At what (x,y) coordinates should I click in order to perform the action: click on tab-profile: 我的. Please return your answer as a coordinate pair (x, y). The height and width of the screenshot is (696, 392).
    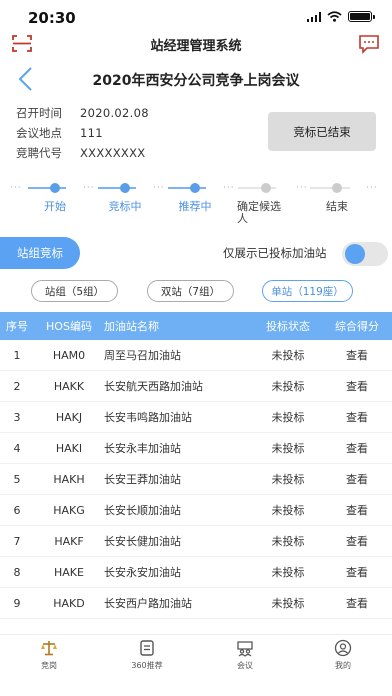
    Looking at the image, I should click on (343, 655).